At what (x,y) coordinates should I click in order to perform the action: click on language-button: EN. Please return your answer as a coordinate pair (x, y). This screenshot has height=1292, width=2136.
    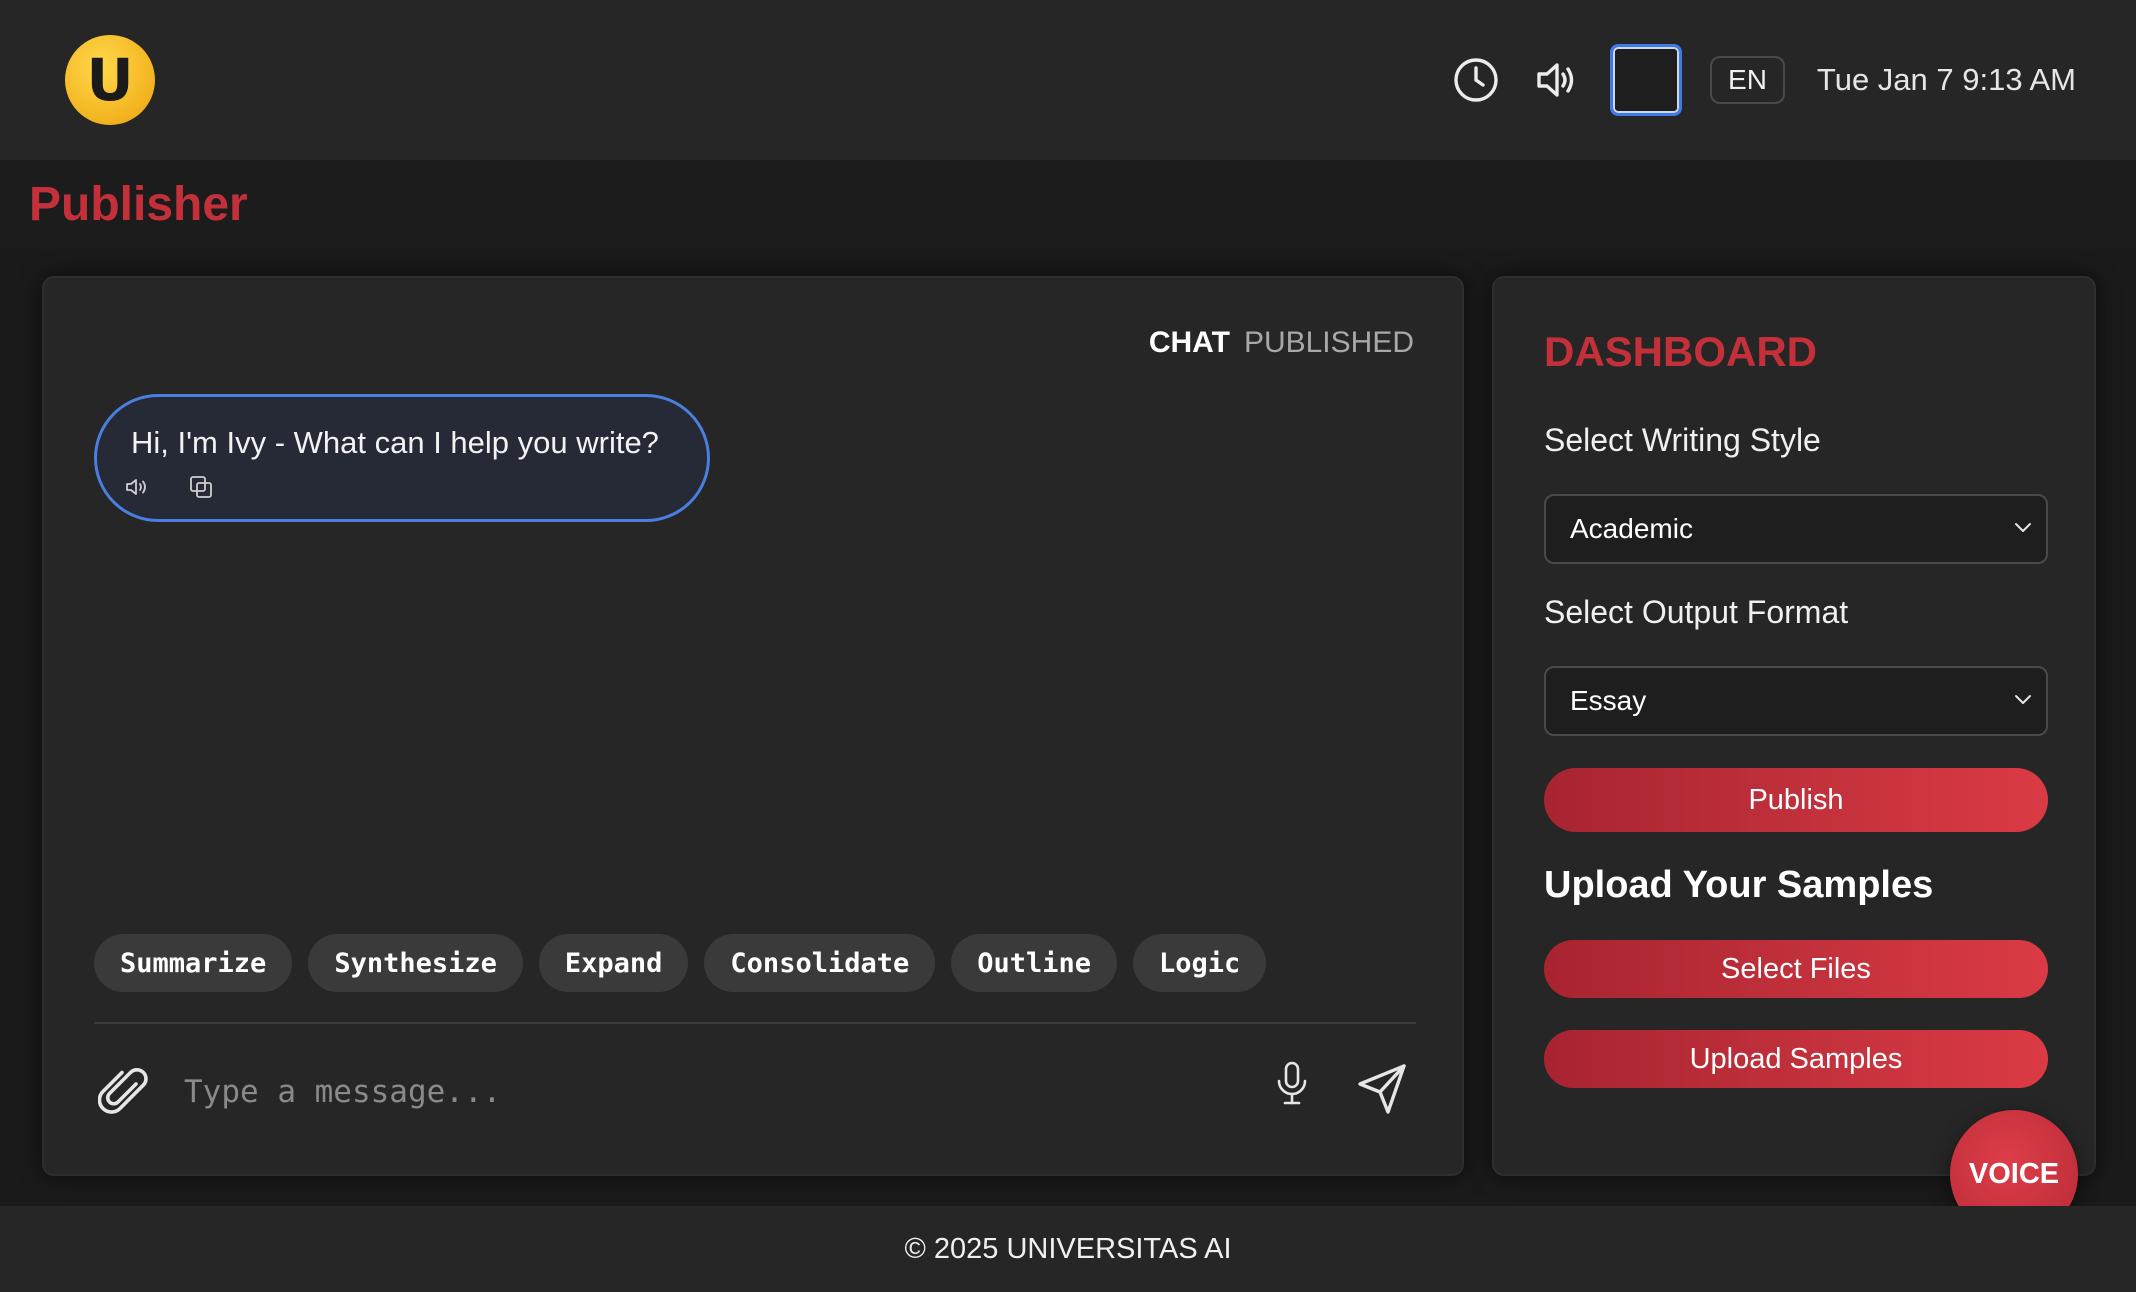
    Looking at the image, I should click on (1747, 80).